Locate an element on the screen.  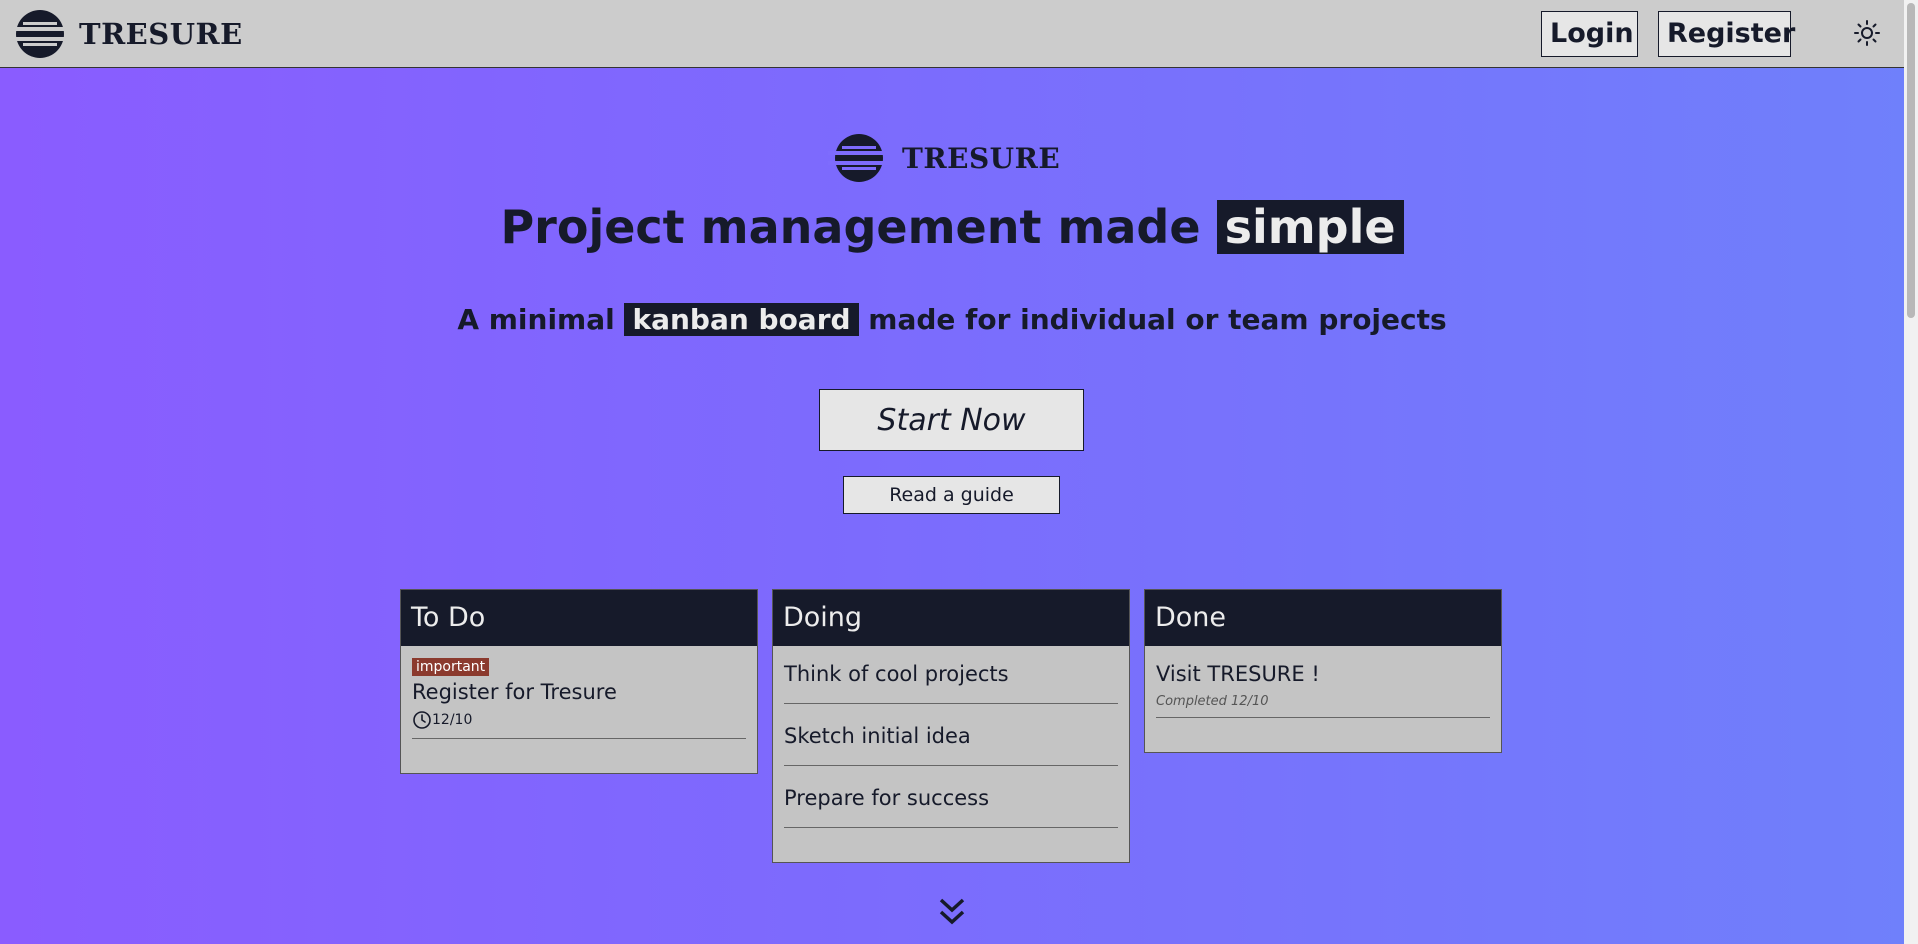
column-title: Doing is located at coordinates (951, 618).